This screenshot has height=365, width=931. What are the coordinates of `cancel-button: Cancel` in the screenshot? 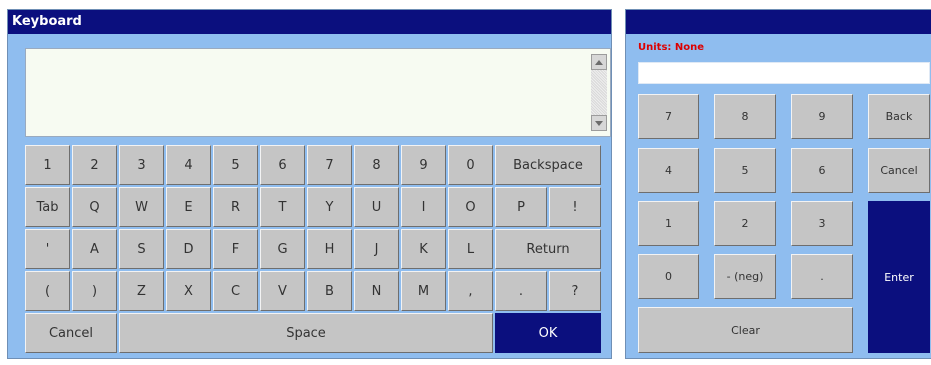 It's located at (71, 333).